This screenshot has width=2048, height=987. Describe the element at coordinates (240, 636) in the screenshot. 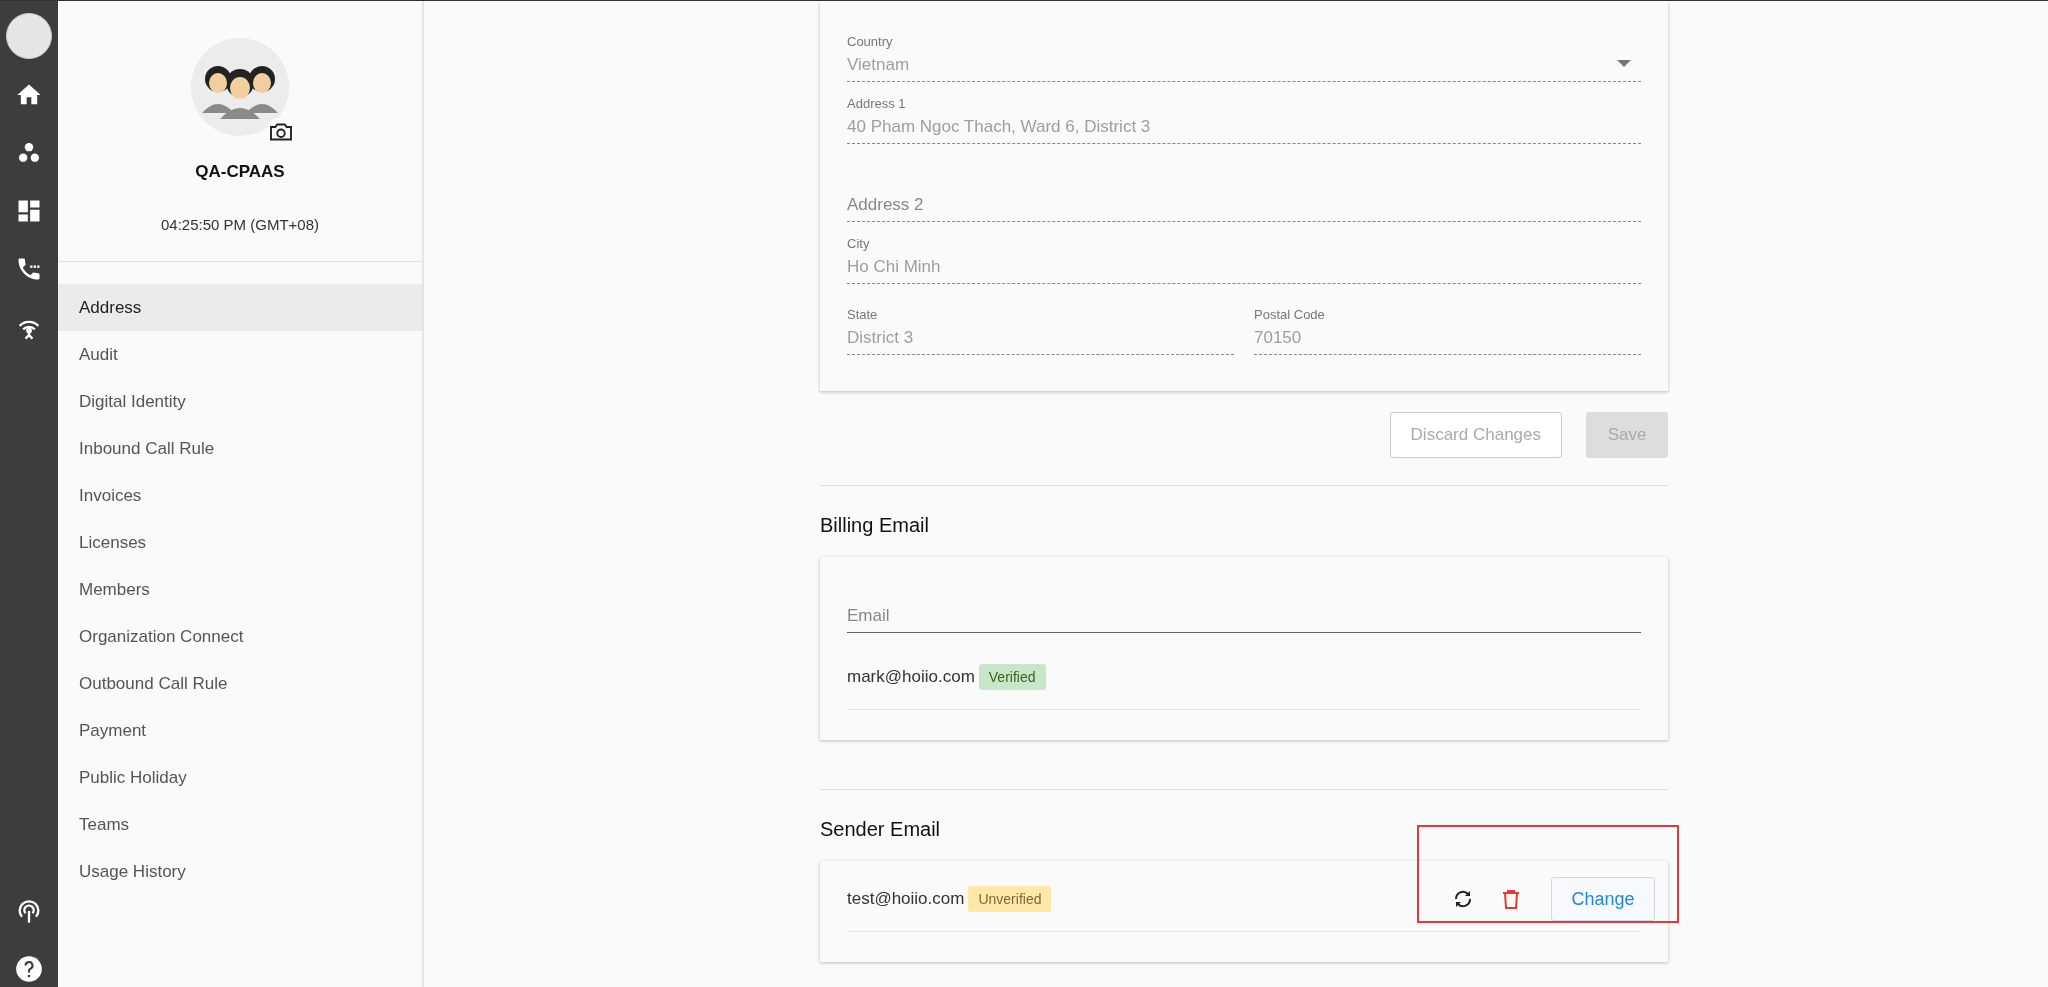

I see `sidebar-item: Organization Connect` at that location.